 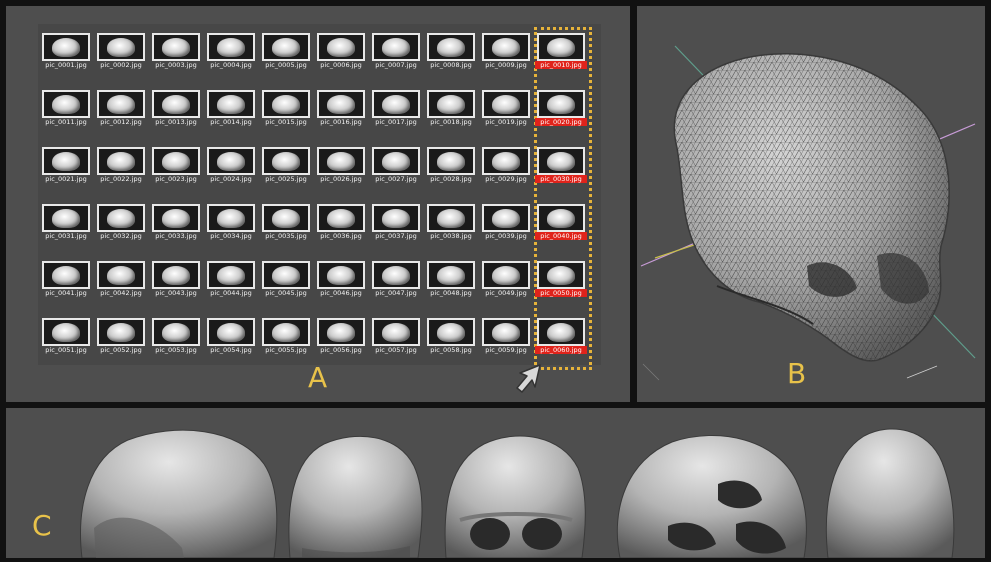 What do you see at coordinates (286, 165) in the screenshot?
I see `image-thumbnail: pic_0025.jpg` at bounding box center [286, 165].